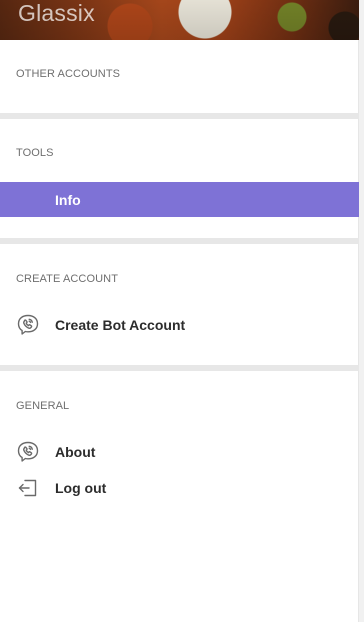 The width and height of the screenshot is (364, 622). I want to click on logout-icon, so click(28, 488).